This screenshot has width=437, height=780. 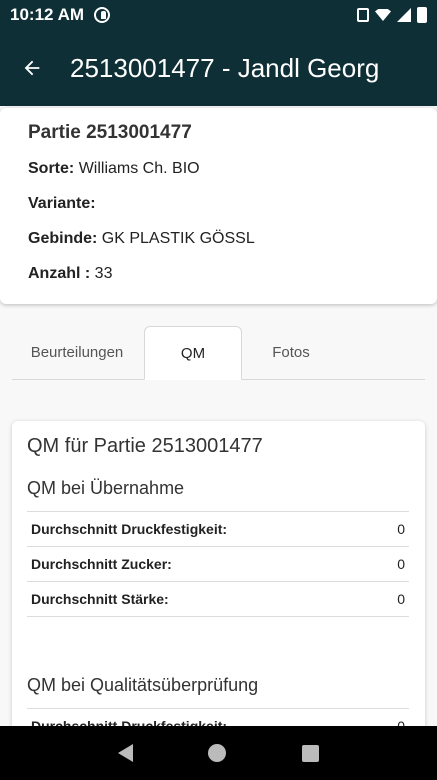 I want to click on app-bar: 2513001477 - Jandl Georg, so click(x=218, y=68).